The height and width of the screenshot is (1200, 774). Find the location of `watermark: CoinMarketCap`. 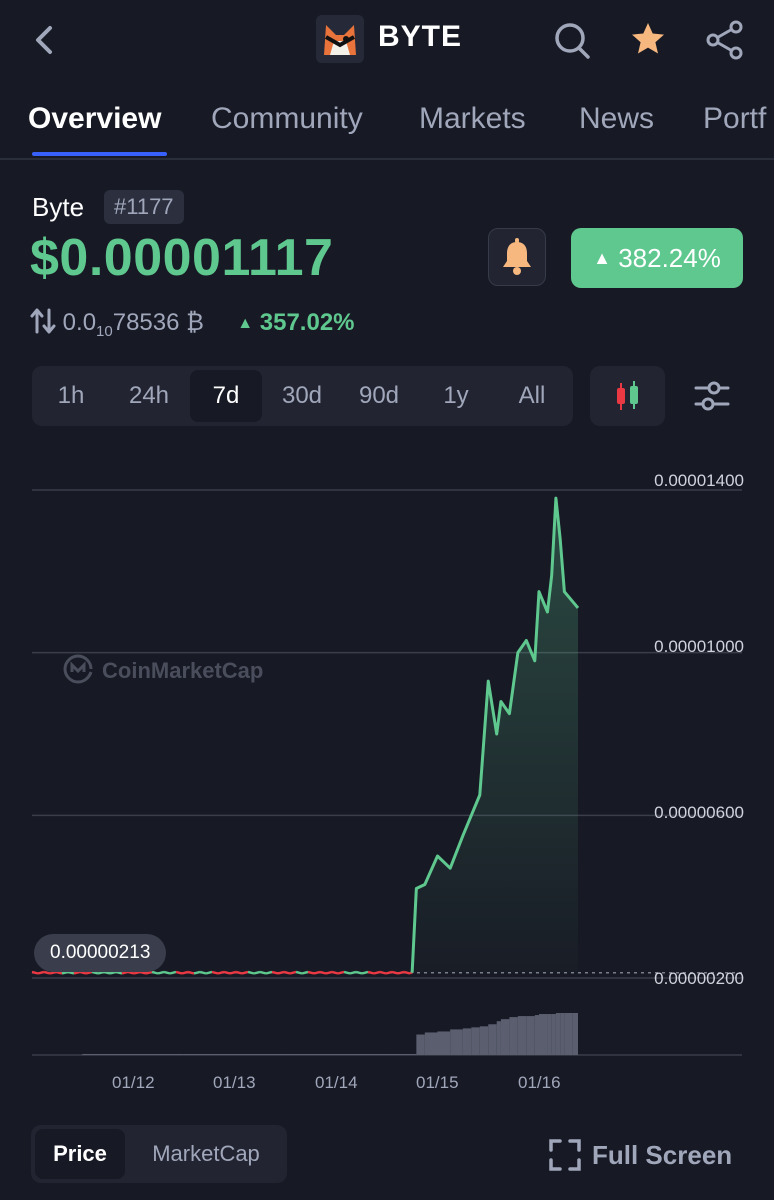

watermark: CoinMarketCap is located at coordinates (162, 669).